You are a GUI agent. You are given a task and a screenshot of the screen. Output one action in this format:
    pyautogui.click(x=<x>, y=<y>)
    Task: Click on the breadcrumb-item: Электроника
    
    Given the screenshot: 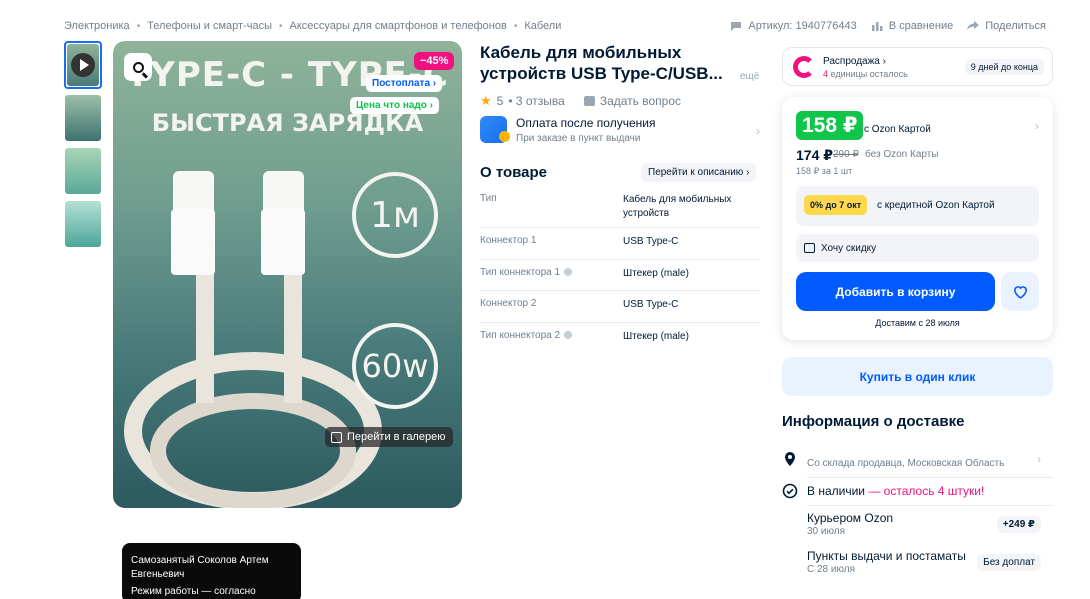 What is the action you would take?
    pyautogui.click(x=97, y=26)
    